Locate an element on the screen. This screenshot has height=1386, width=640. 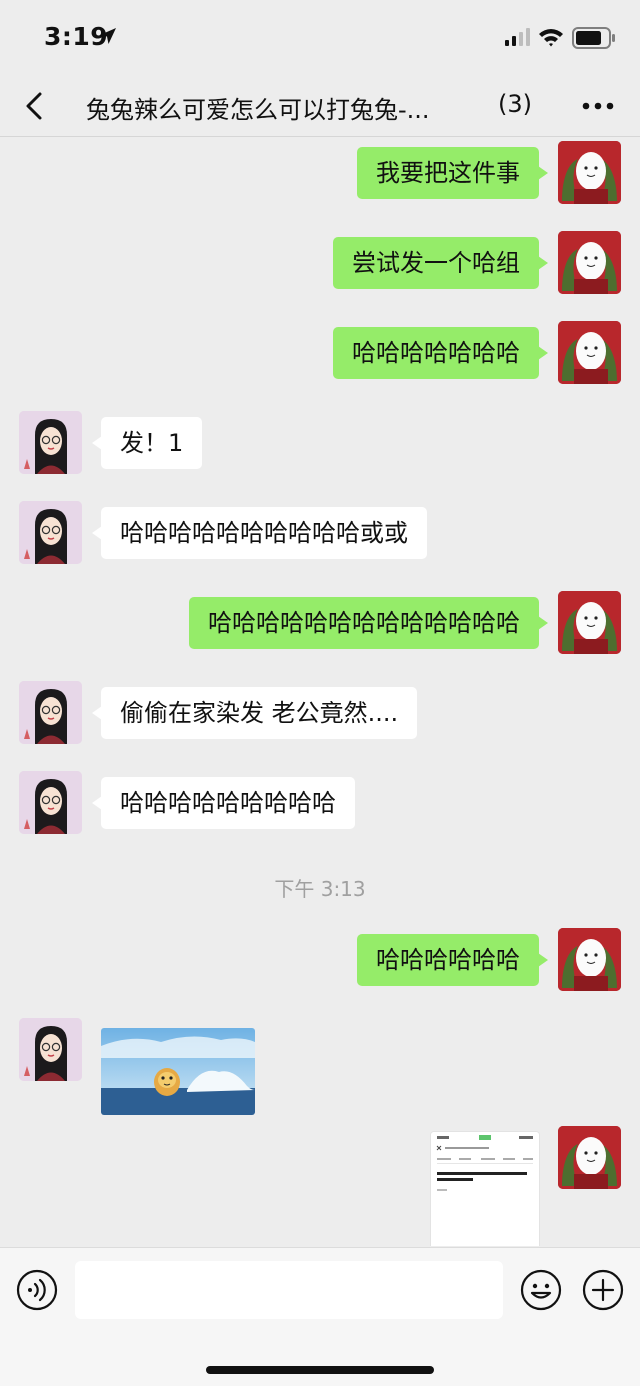
location-arrow-icon is located at coordinates (108, 36).